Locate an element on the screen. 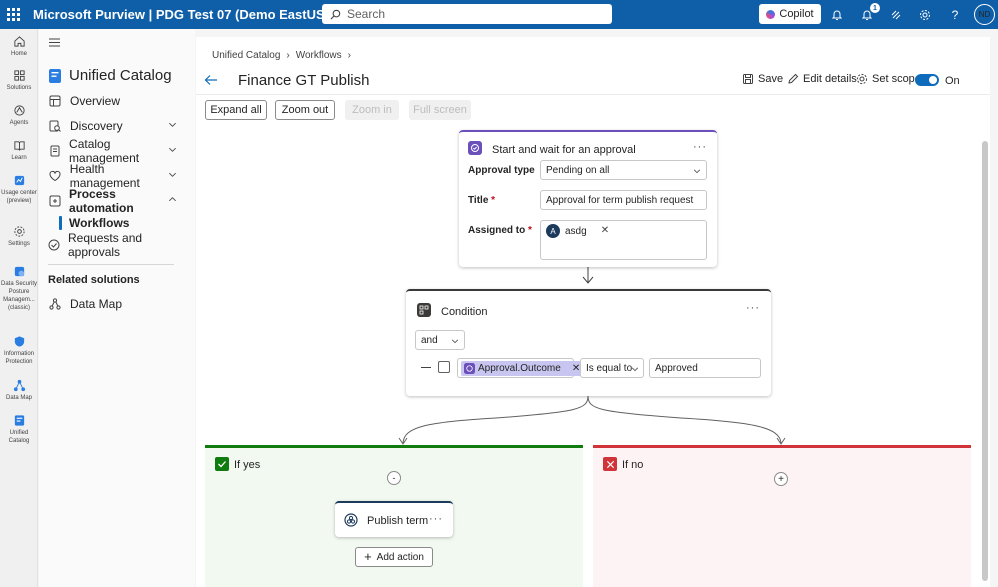 The height and width of the screenshot is (587, 998). search-box: Search is located at coordinates (467, 14).